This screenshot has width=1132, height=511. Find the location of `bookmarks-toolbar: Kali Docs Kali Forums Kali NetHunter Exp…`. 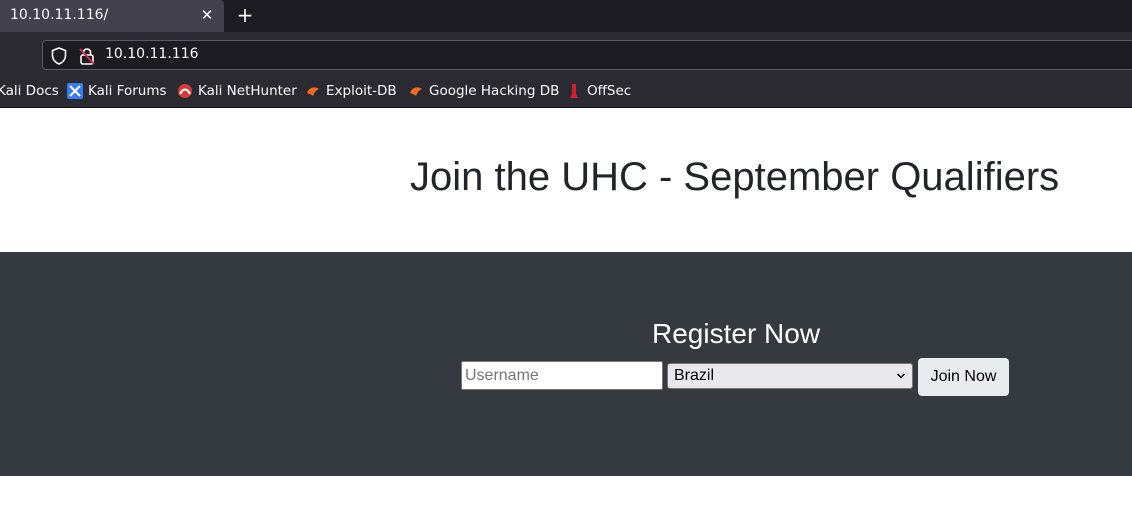

bookmarks-toolbar: Kali Docs Kali Forums Kali NetHunter Exp… is located at coordinates (566, 92).